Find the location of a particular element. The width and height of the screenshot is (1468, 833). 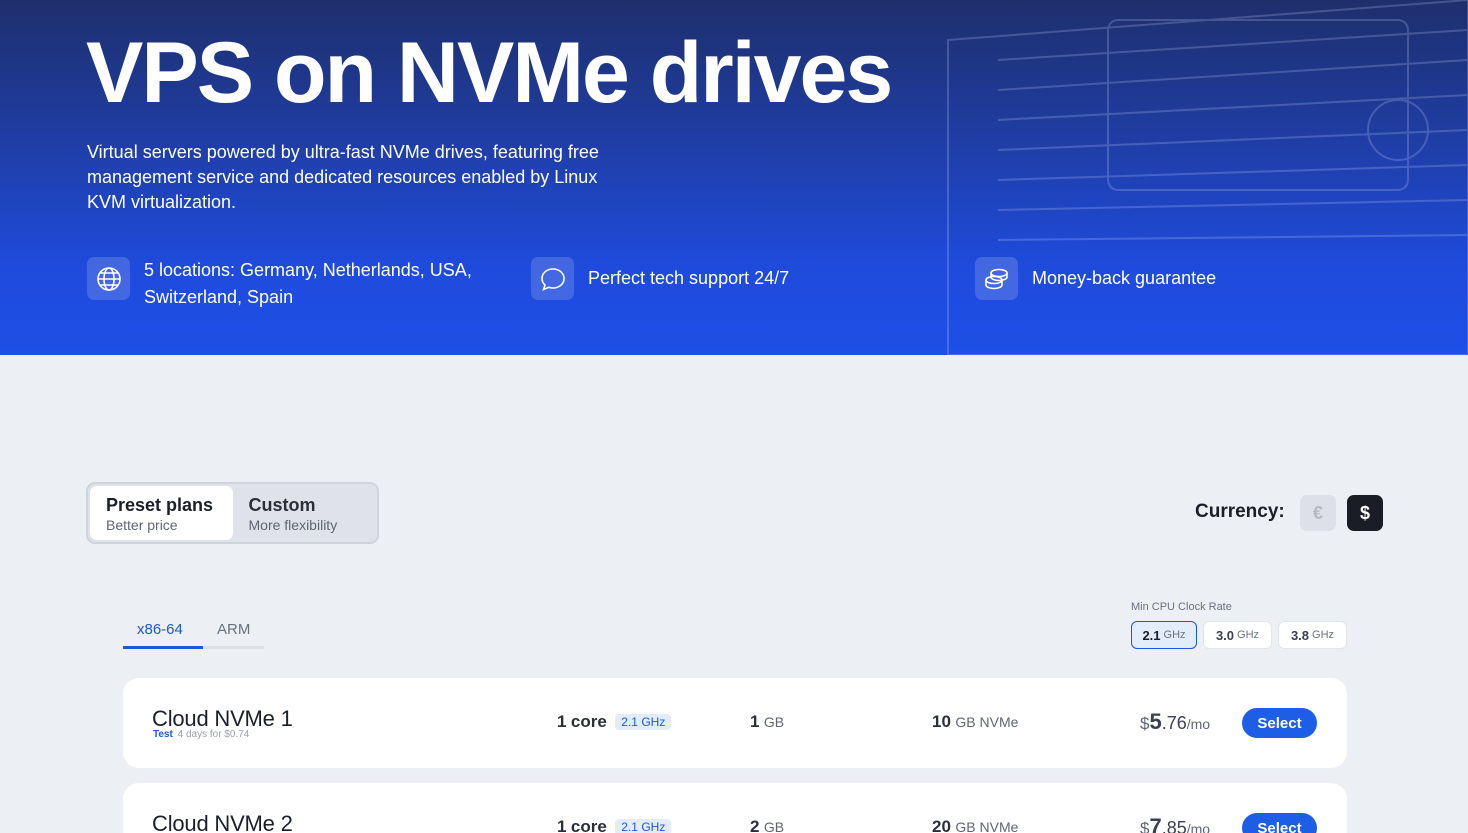

plan-ram: 1 GB is located at coordinates (767, 722).